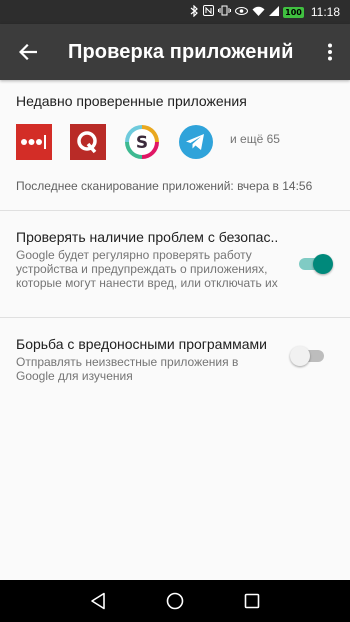  I want to click on back-triangle-icon, so click(98, 601).